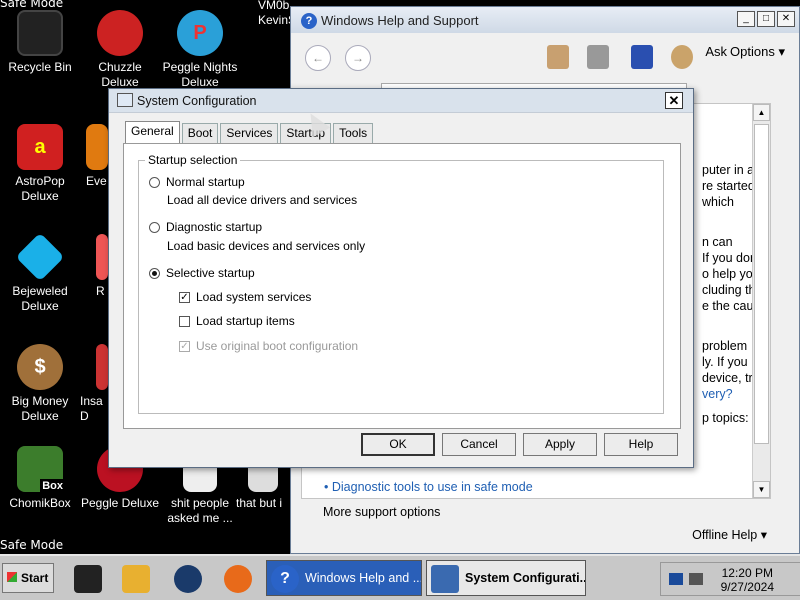  I want to click on content-text: re started., so click(730, 186).